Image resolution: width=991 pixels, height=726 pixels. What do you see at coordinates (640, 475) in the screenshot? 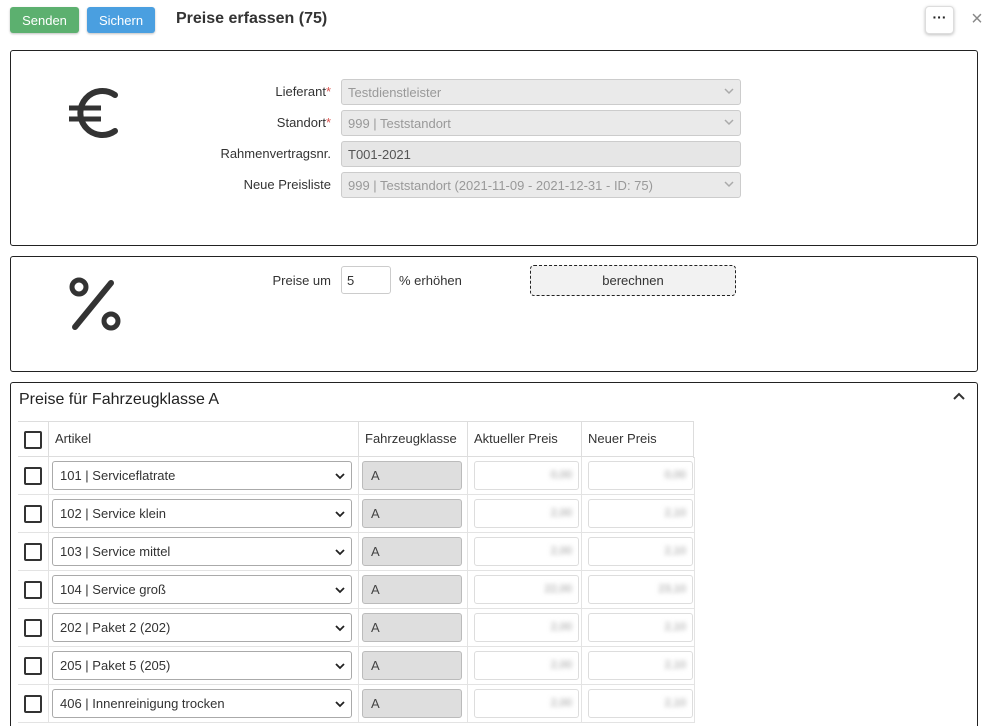
I see `new-price-field: 0,00` at bounding box center [640, 475].